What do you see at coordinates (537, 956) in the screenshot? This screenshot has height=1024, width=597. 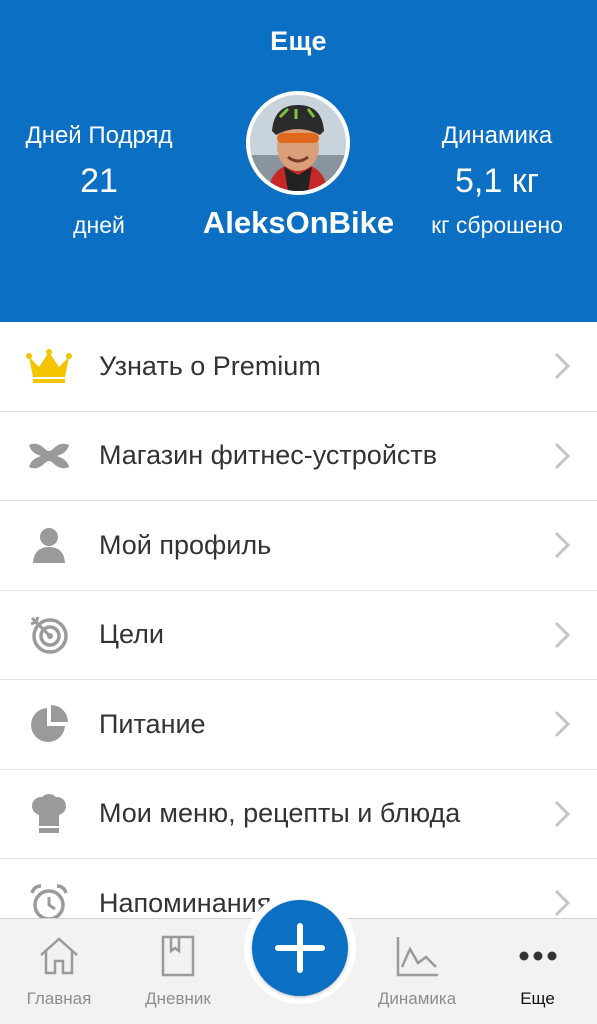 I see `more-dots-icon` at bounding box center [537, 956].